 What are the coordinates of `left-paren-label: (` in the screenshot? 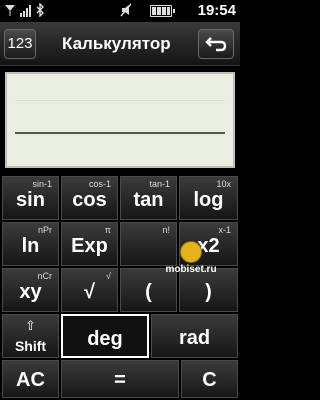 It's located at (148, 292).